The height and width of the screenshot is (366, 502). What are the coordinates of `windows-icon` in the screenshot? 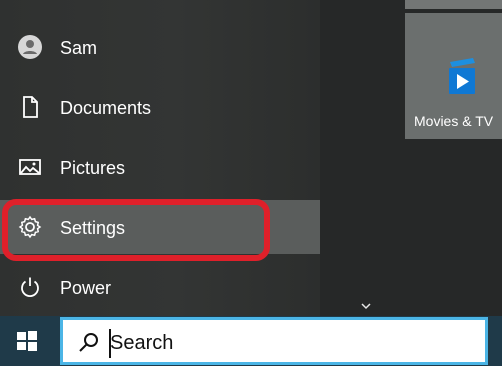 It's located at (27, 341).